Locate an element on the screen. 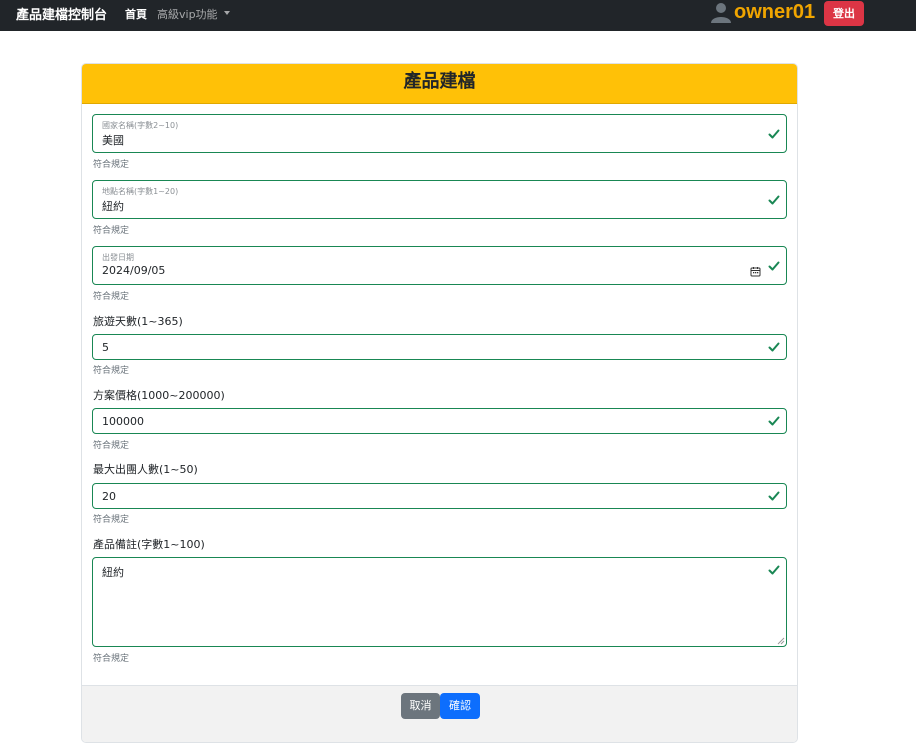 This screenshot has width=916, height=743. country-name-value: 美國 is located at coordinates (113, 140).